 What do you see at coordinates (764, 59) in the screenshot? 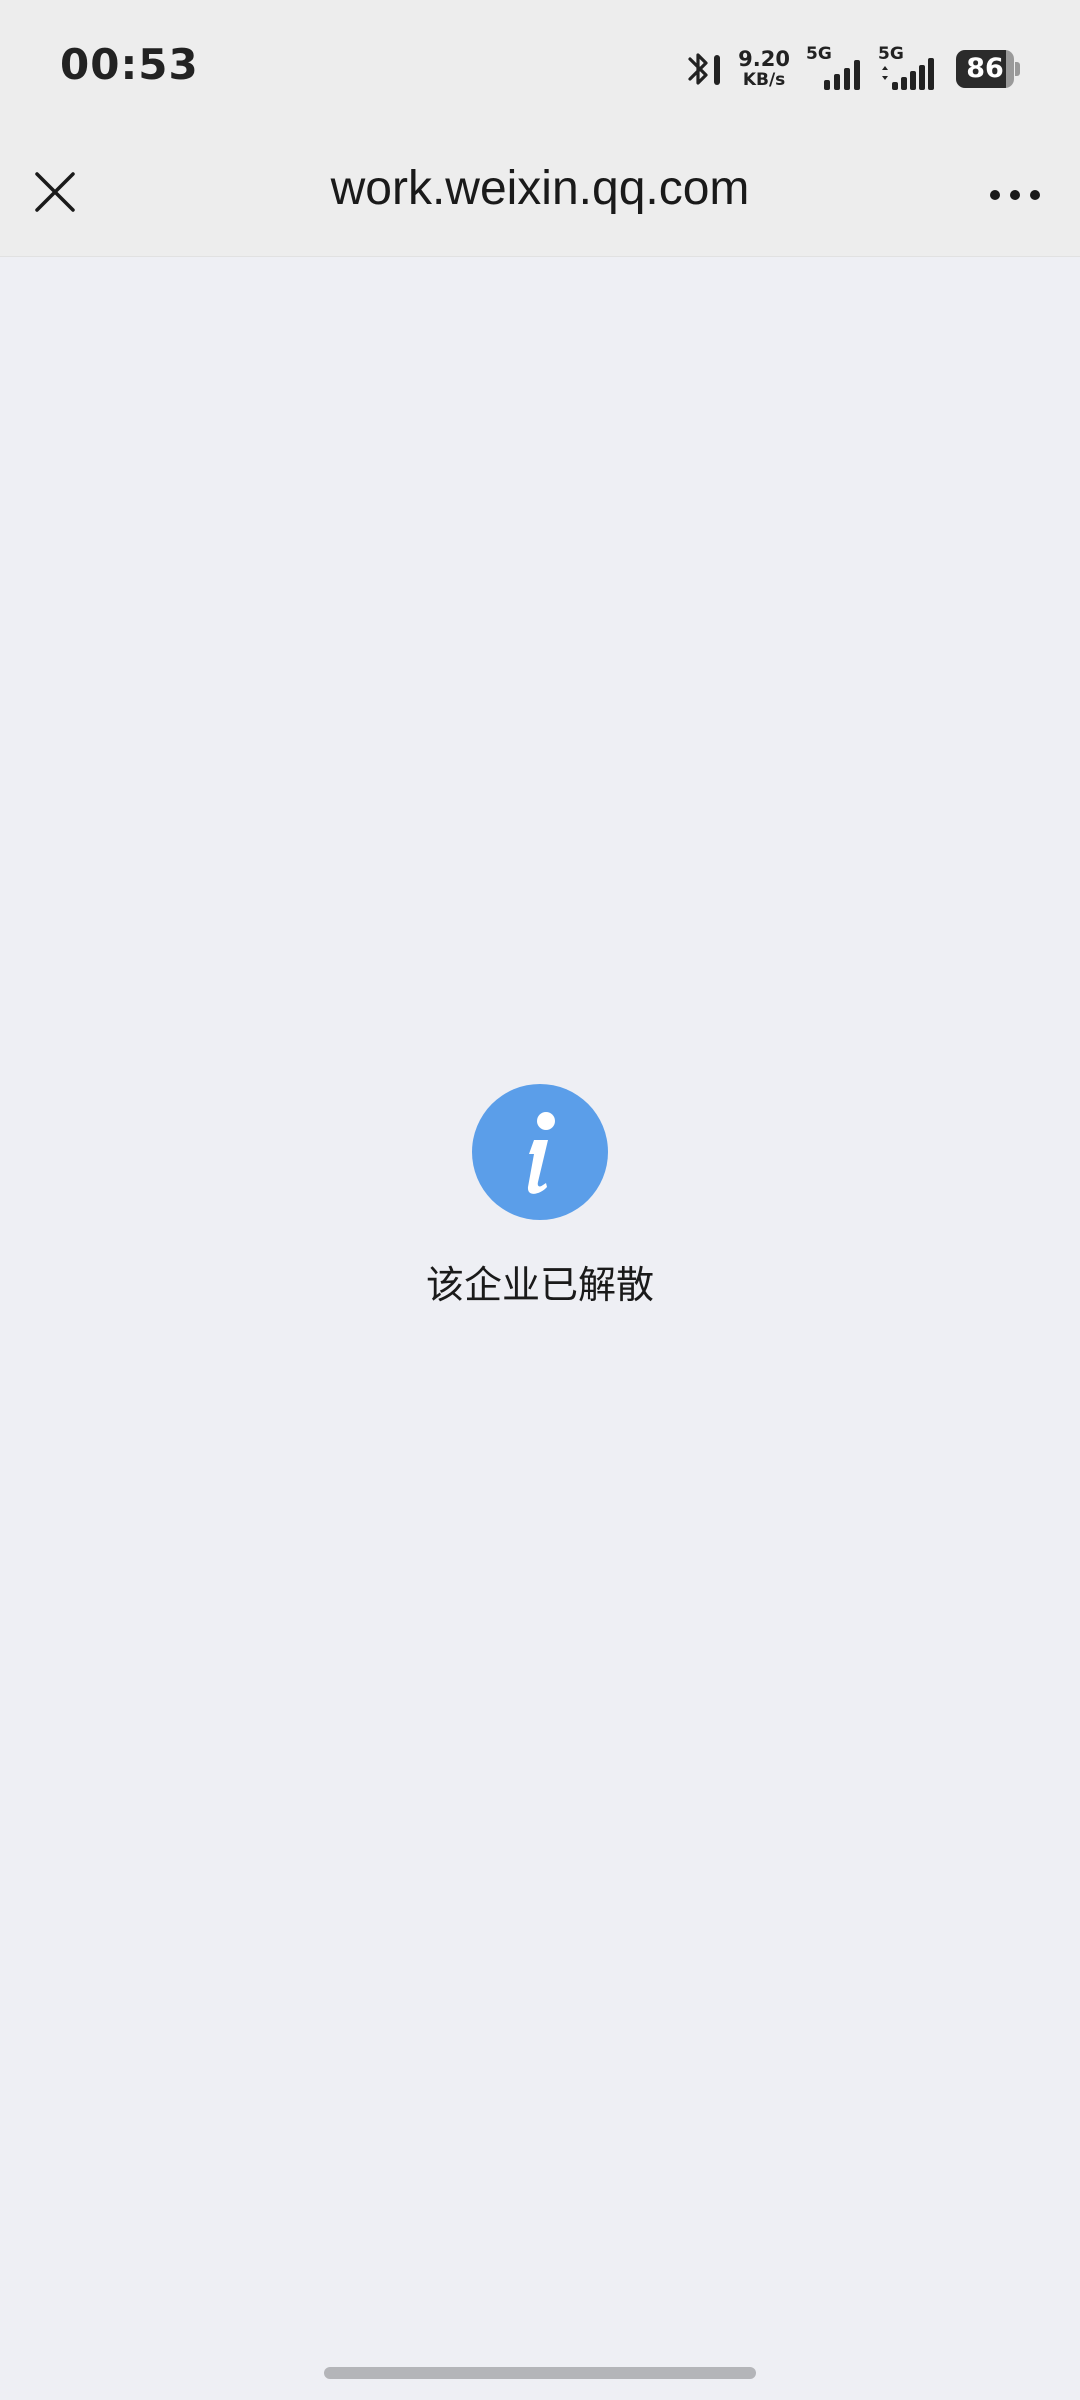
I see `network-speed-value: 9.20` at bounding box center [764, 59].